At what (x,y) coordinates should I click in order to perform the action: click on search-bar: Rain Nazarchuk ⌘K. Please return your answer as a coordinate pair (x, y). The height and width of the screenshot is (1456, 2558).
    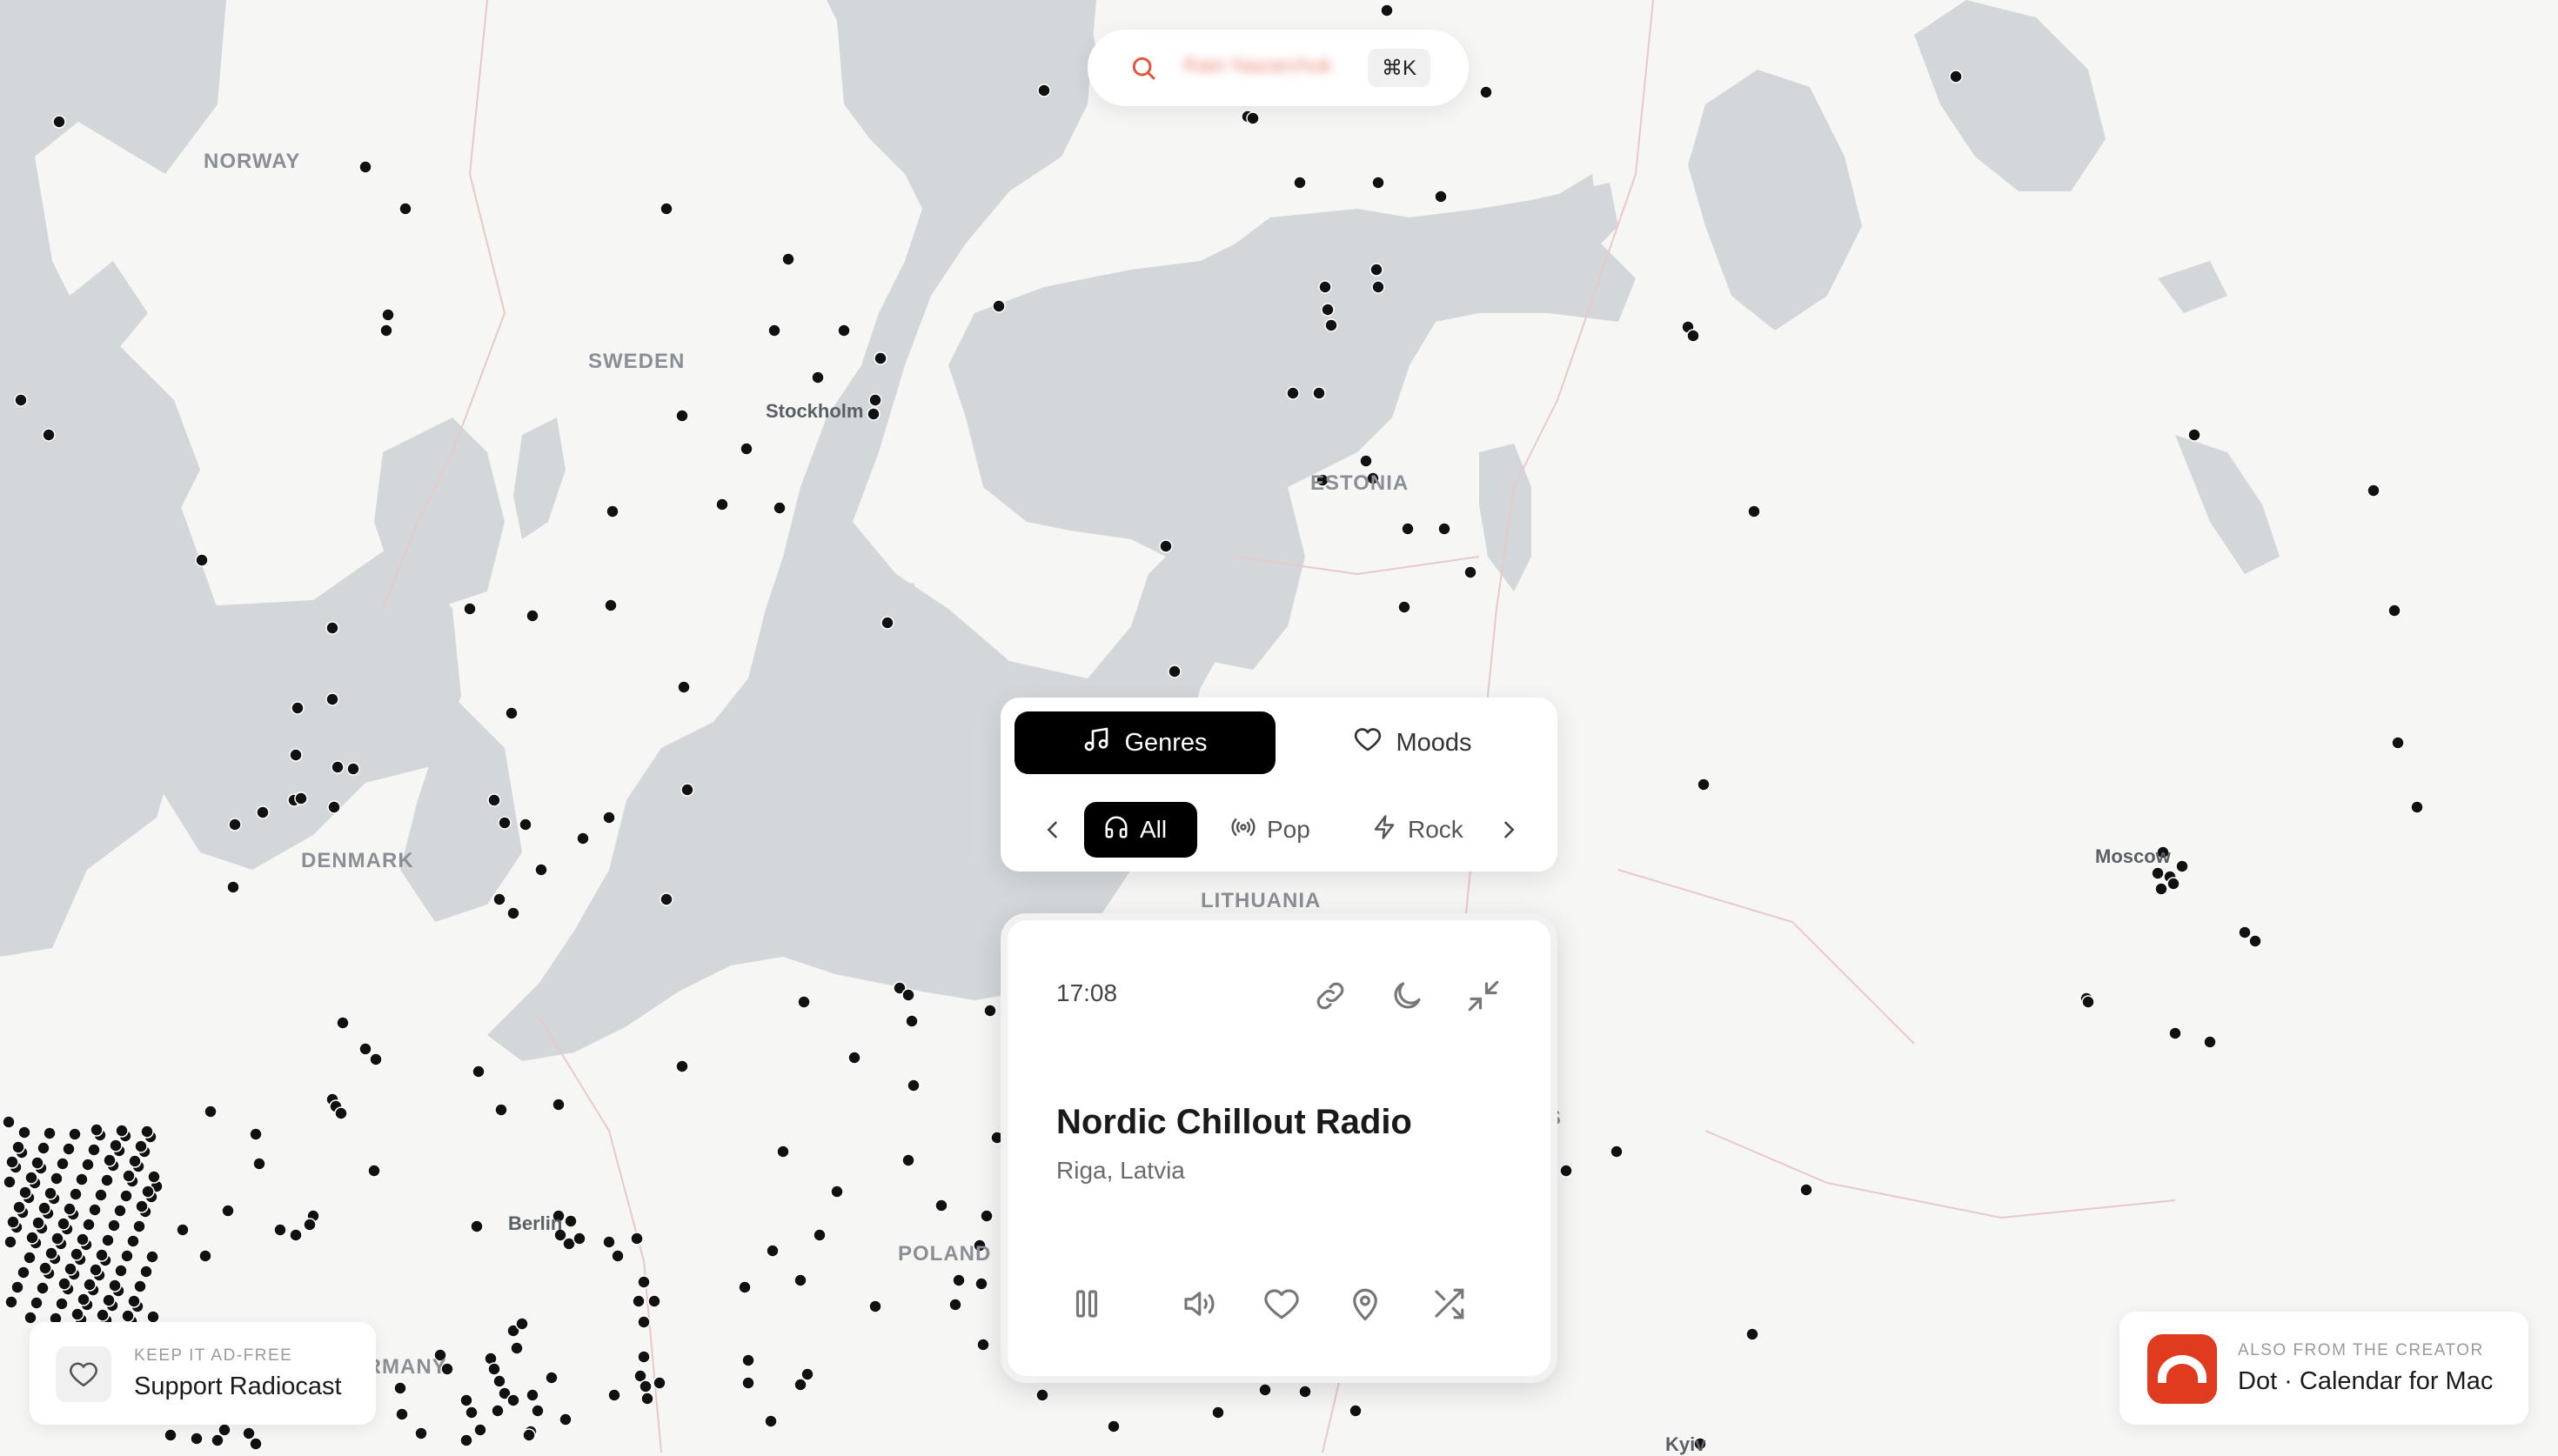
    Looking at the image, I should click on (1278, 68).